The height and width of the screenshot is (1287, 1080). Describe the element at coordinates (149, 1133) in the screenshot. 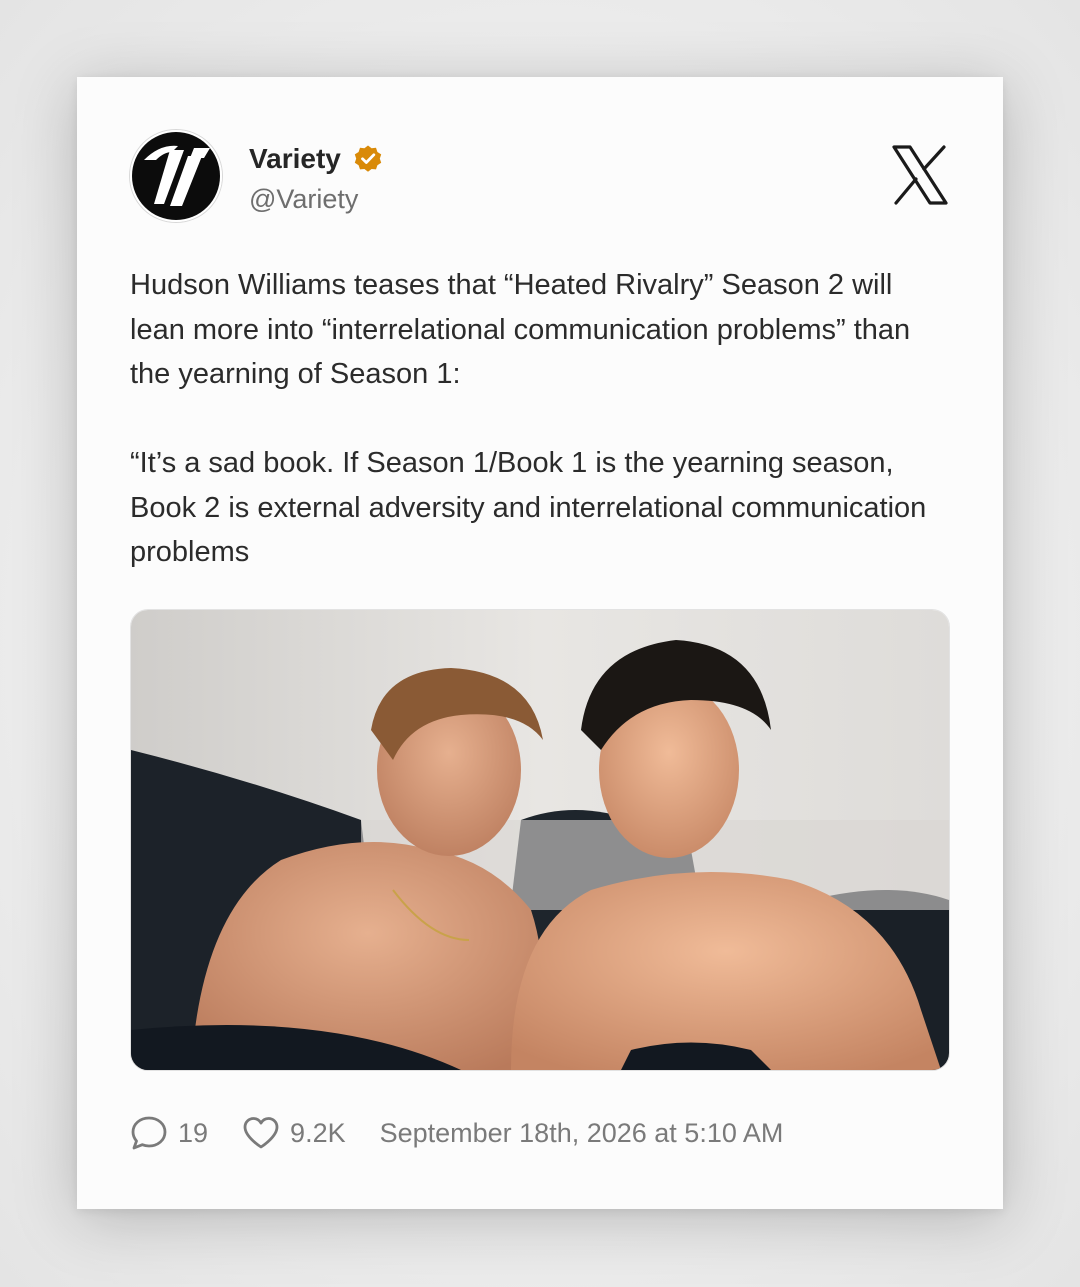

I see `comment-icon` at that location.